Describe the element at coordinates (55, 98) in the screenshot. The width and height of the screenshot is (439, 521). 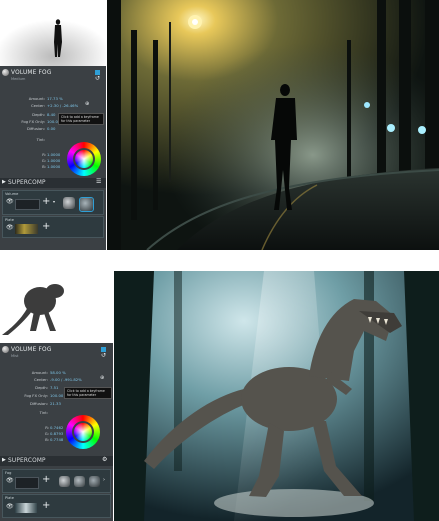
I see `amount-value: 17.73 %` at that location.